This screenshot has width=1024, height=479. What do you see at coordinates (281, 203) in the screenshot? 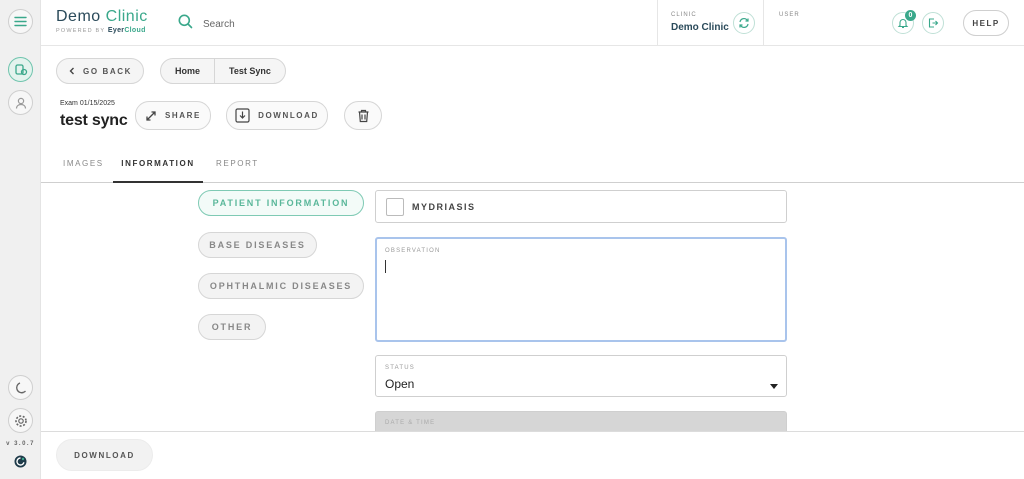
I see `section-patient-information: PATIENT INFORMATION` at bounding box center [281, 203].